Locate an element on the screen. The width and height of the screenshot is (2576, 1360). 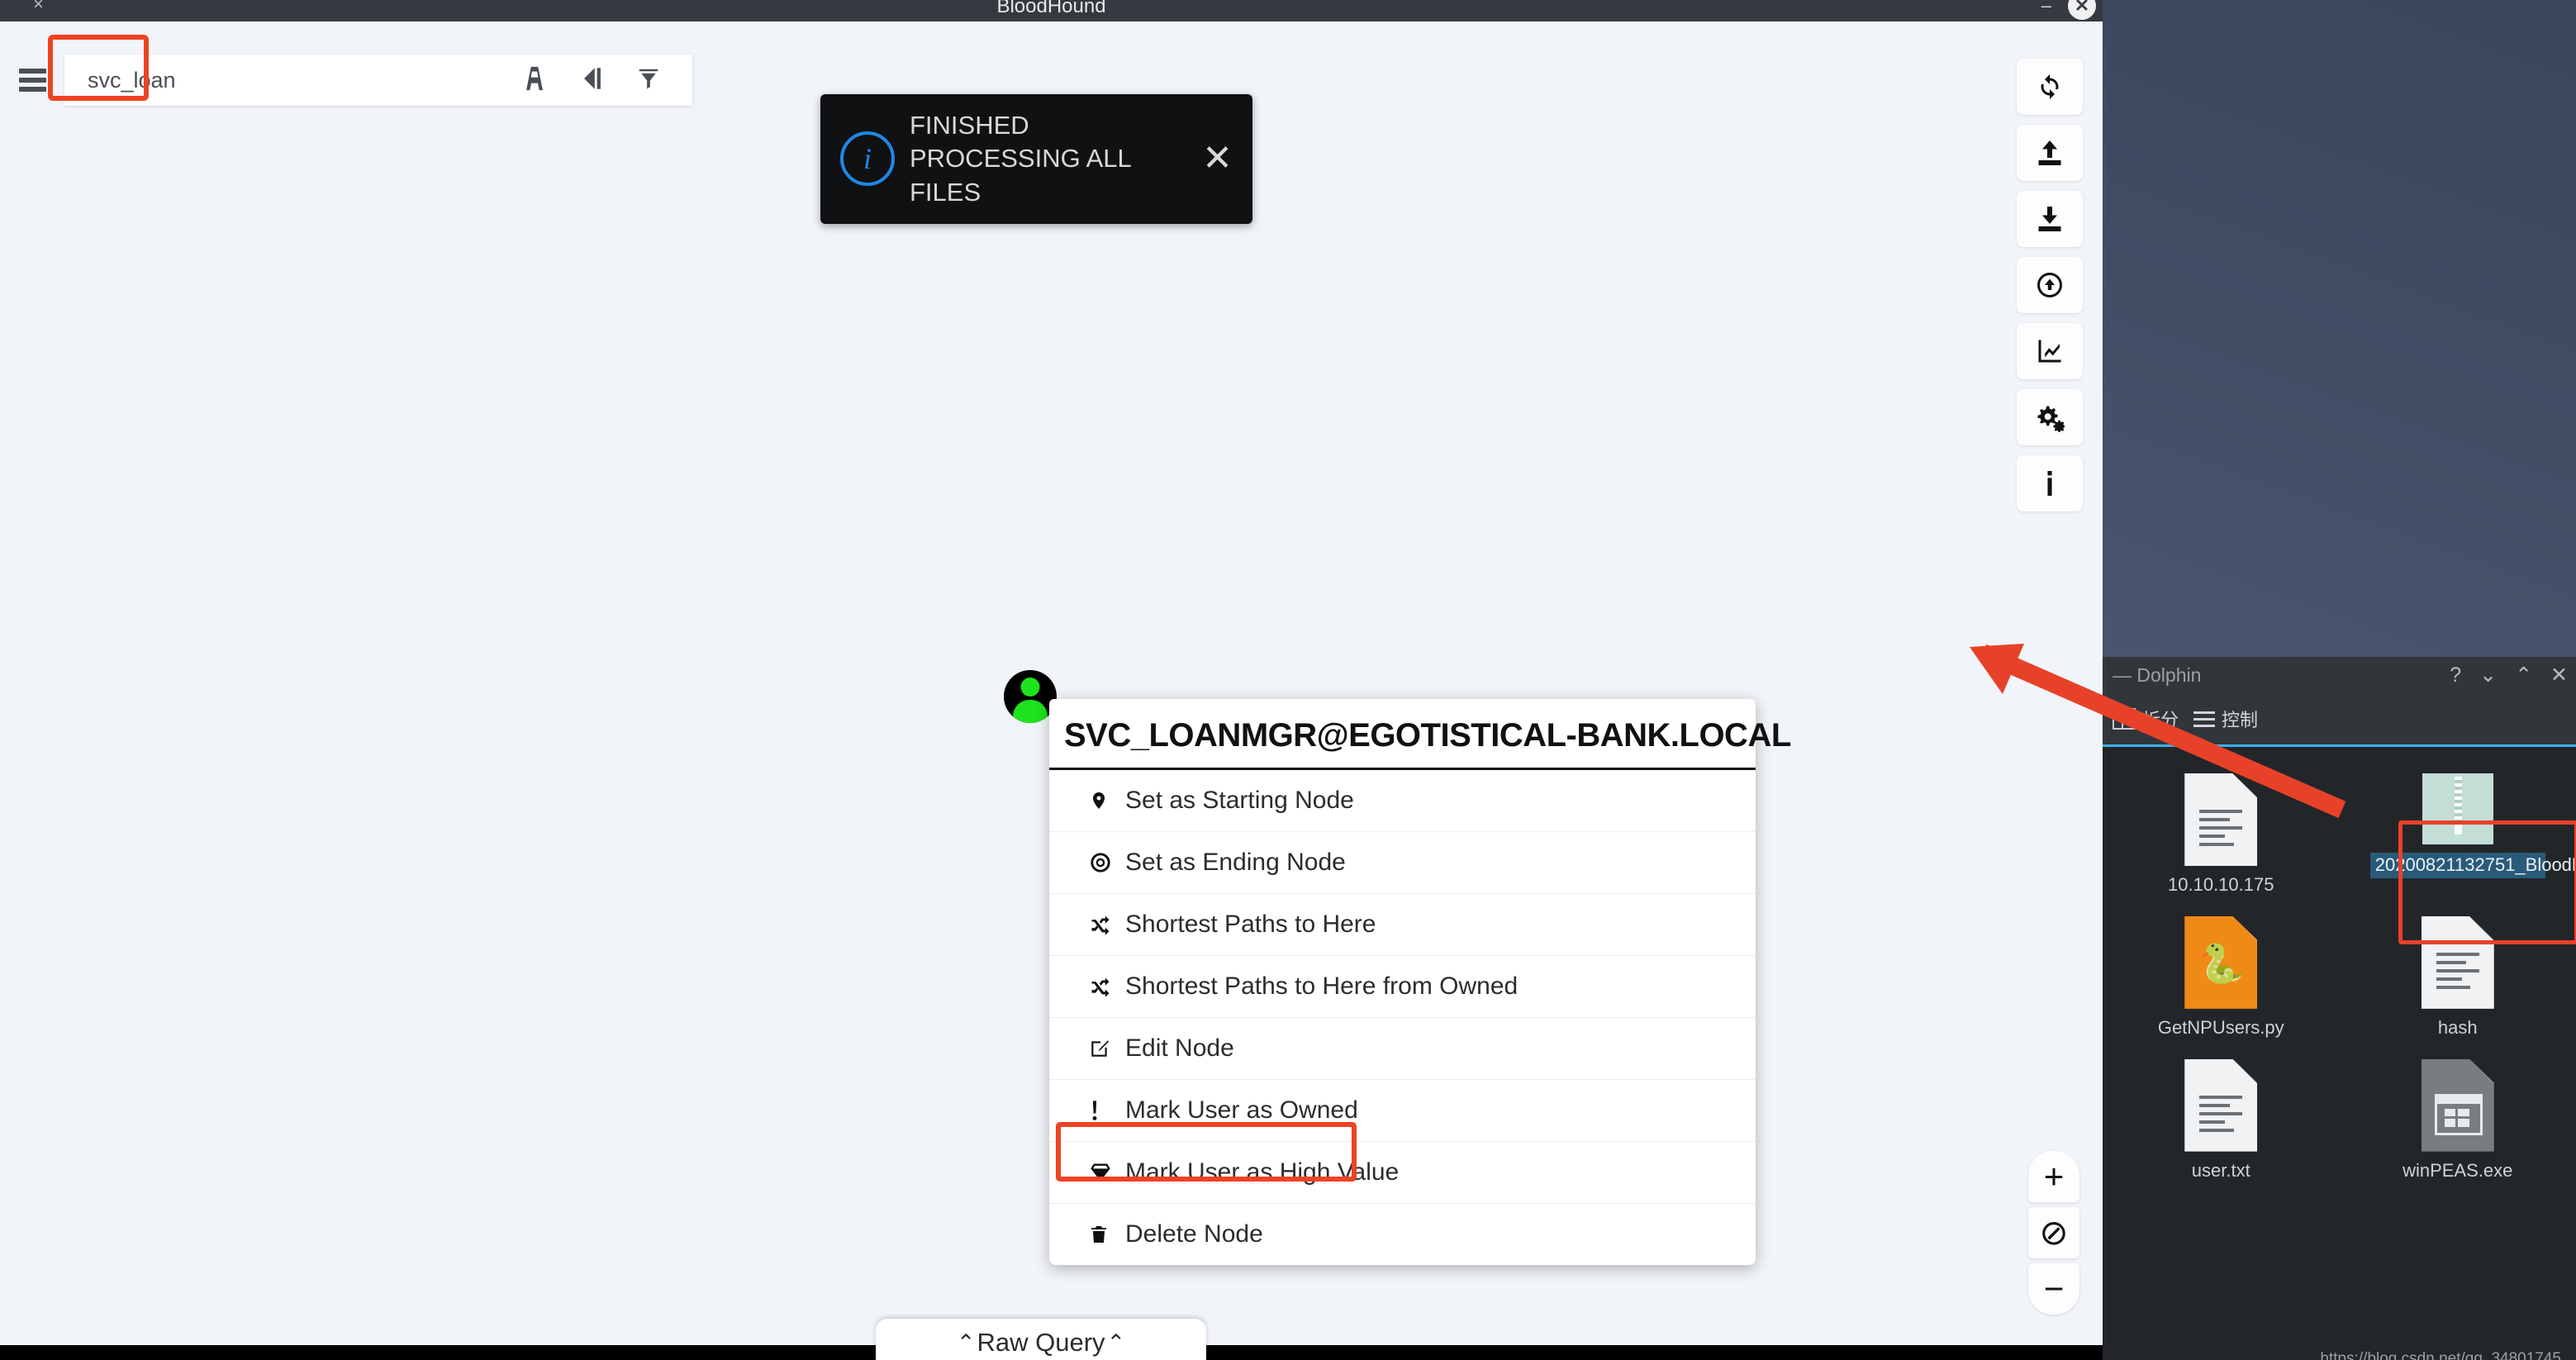
trash-icon is located at coordinates (1105, 1234).